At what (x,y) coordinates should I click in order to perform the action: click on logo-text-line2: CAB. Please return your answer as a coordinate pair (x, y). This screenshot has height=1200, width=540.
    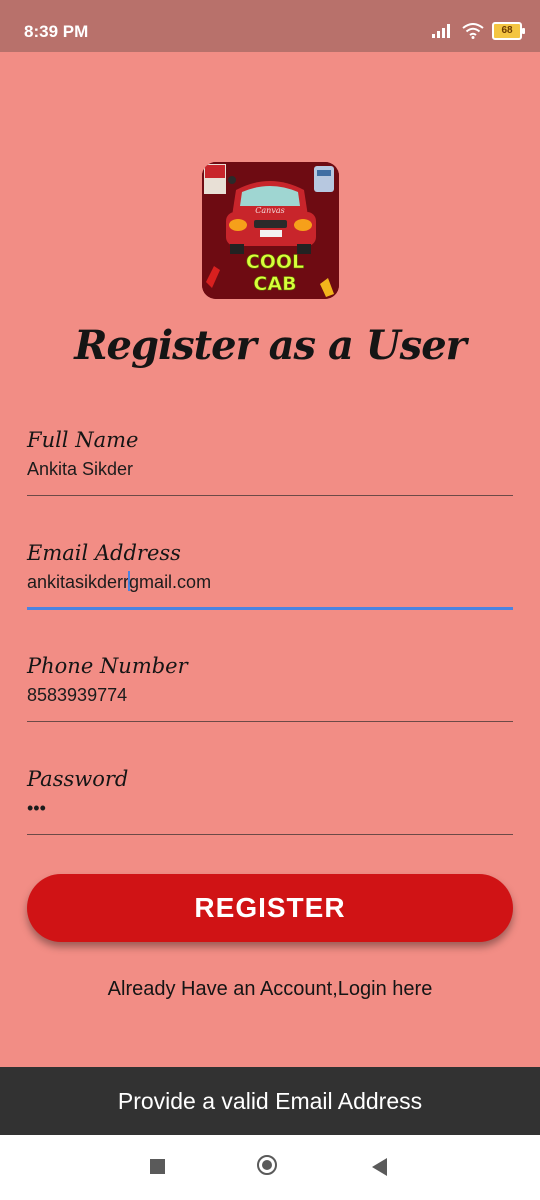
    Looking at the image, I should click on (274, 284).